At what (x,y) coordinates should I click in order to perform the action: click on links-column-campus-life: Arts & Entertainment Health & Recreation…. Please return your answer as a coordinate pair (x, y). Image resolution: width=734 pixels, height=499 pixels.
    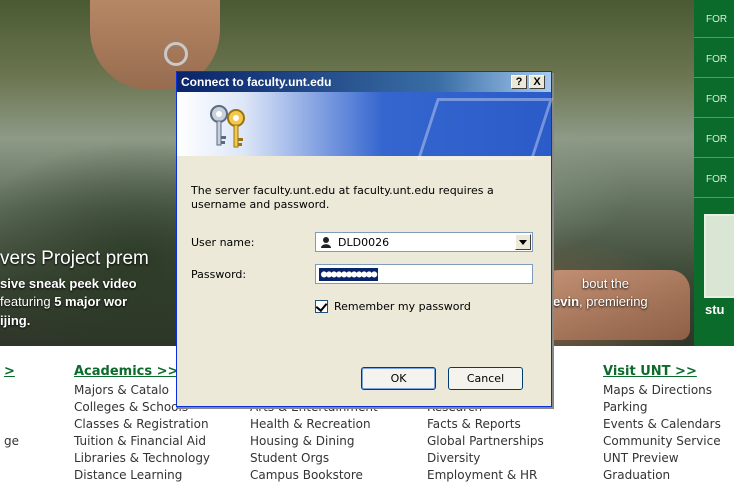
    Looking at the image, I should click on (314, 441).